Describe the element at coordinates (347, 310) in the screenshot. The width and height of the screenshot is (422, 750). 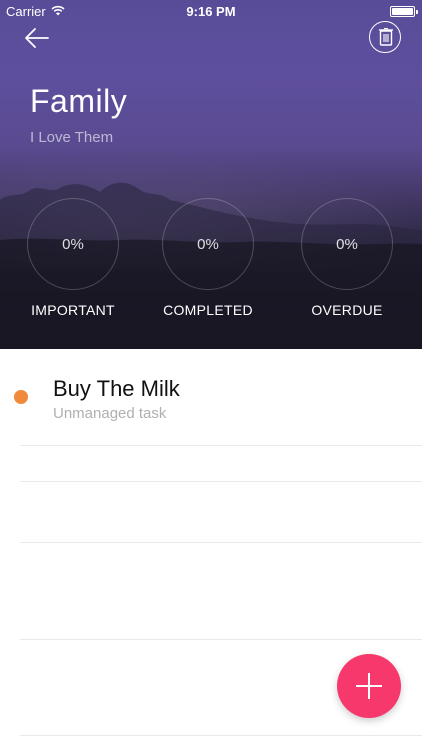
I see `stat-overdue-label: OVERDUE` at that location.